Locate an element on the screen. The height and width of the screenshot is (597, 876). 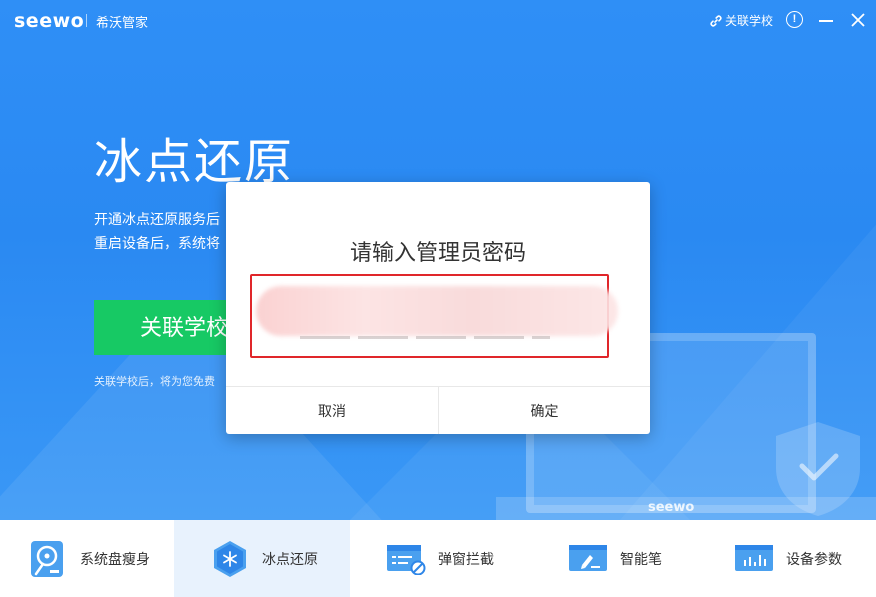
nav-label: 弹窗拦截 is located at coordinates (466, 558).